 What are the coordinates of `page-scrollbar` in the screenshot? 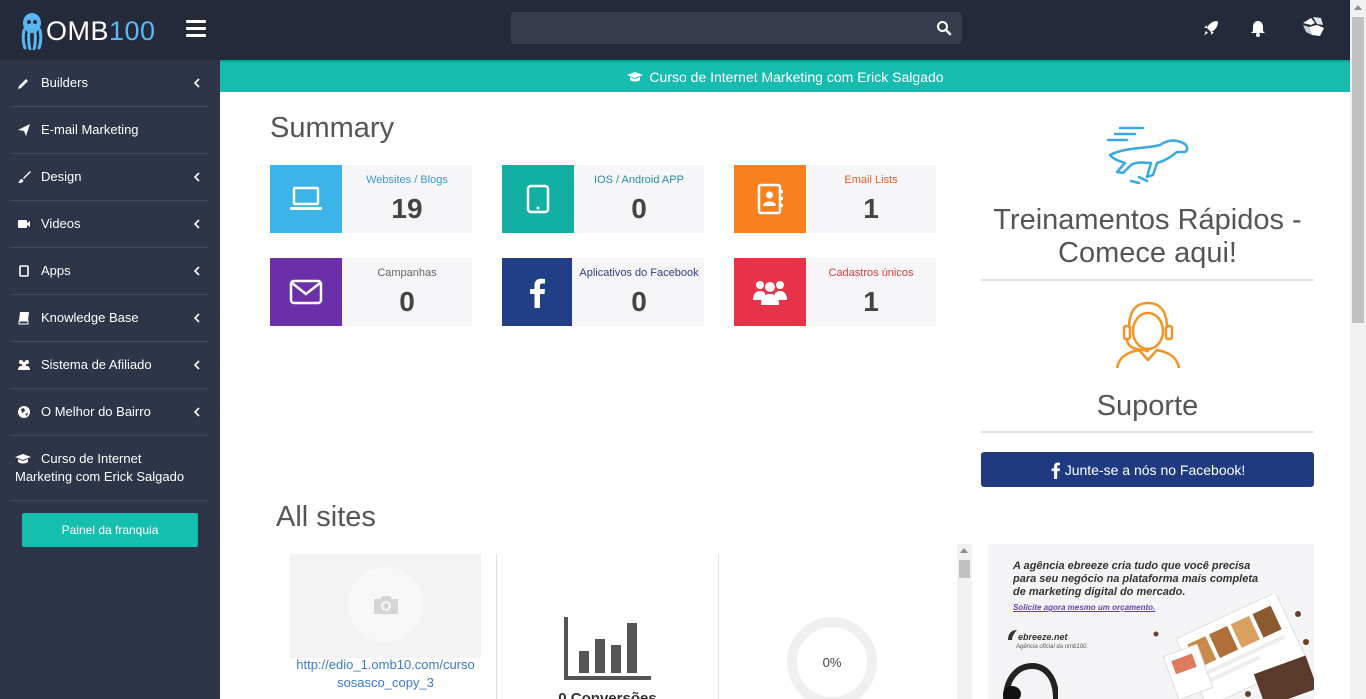 It's located at (1358, 349).